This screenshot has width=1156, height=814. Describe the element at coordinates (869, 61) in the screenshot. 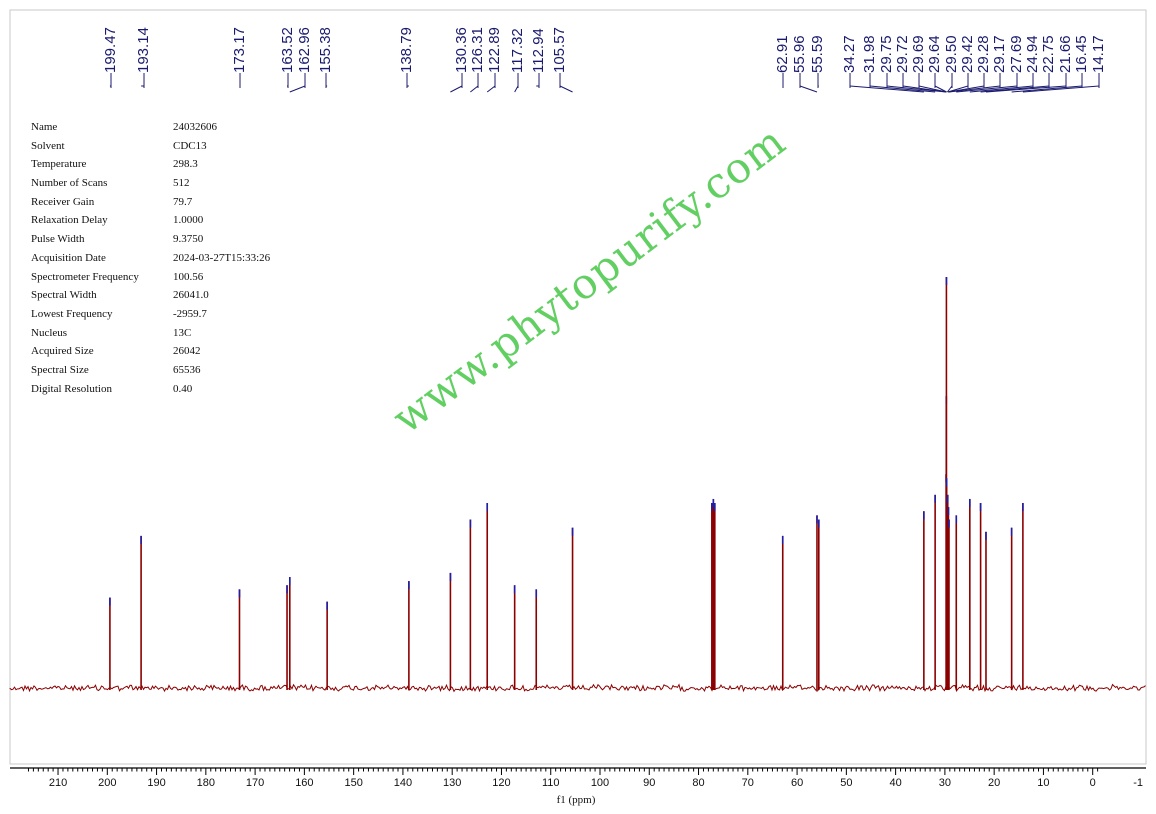

I see `peak-label: —31.98` at that location.